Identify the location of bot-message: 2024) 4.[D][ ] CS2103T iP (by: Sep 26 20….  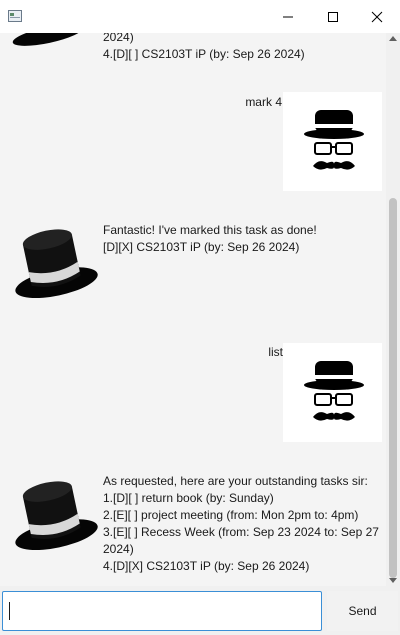
(204, 47).